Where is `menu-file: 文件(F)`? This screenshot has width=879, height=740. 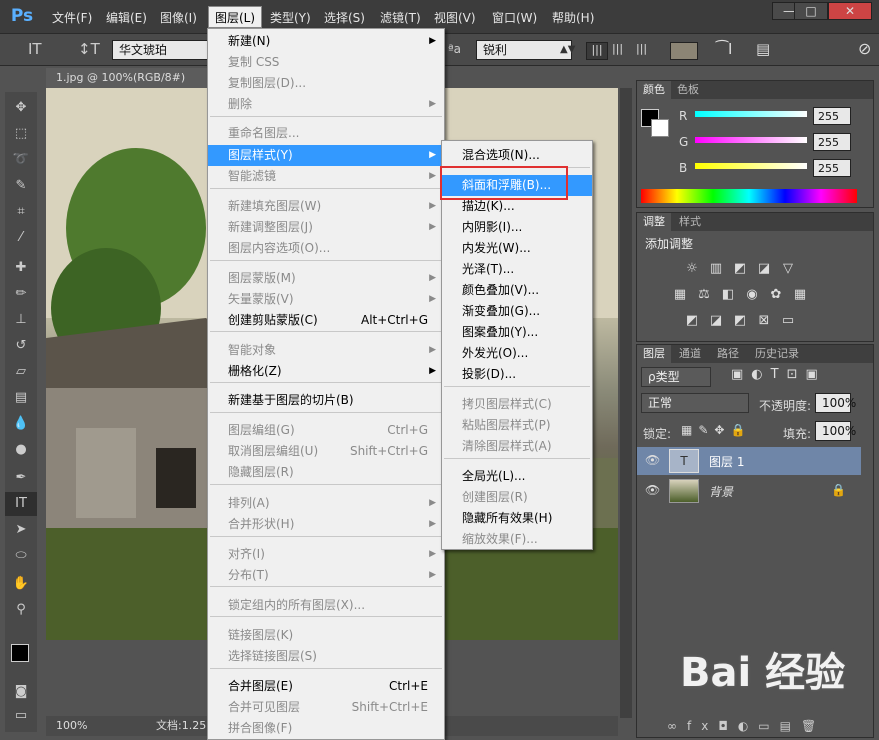
menu-file: 文件(F) is located at coordinates (72, 17).